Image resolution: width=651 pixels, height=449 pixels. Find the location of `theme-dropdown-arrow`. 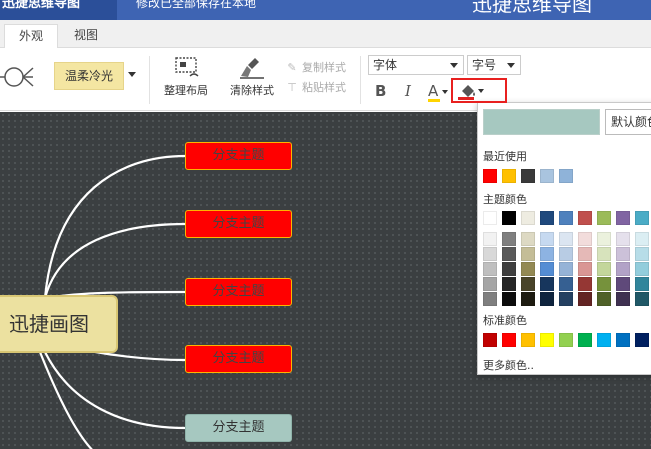

theme-dropdown-arrow is located at coordinates (132, 74).